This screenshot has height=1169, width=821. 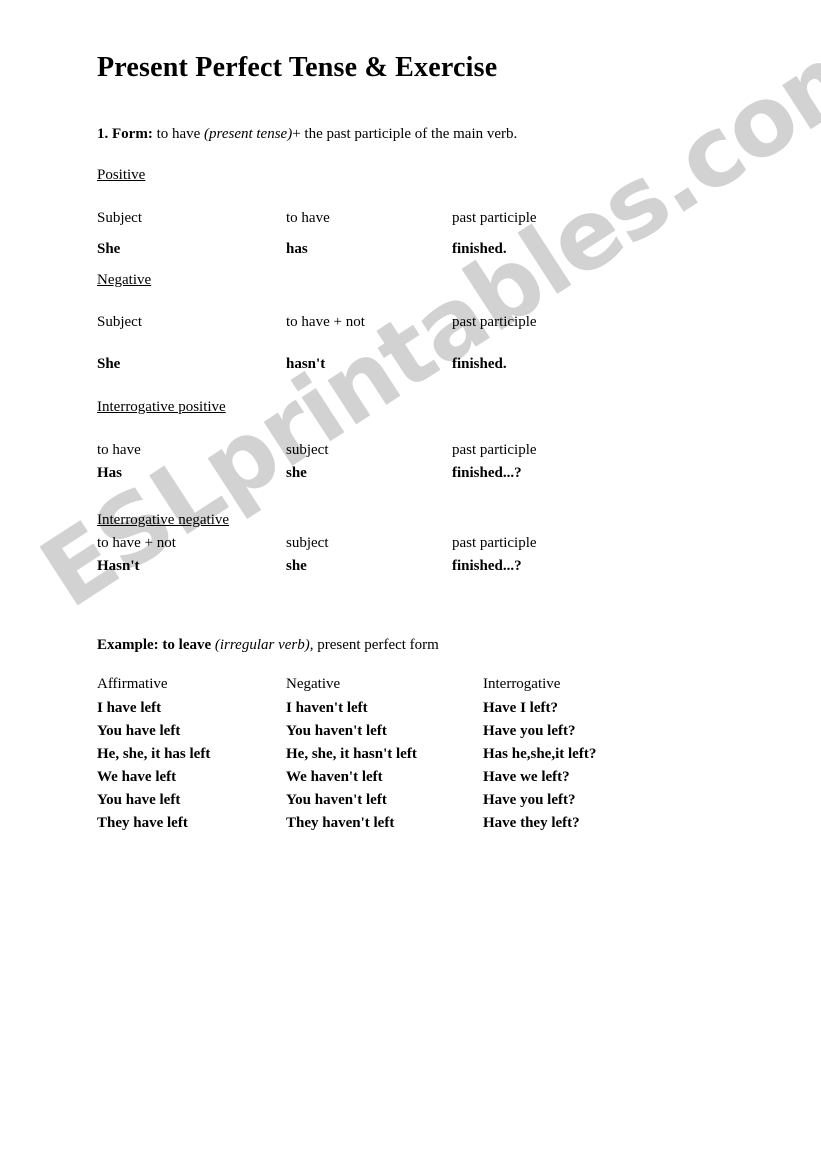 I want to click on list-item: He, she, it hasn't left, so click(x=351, y=754).